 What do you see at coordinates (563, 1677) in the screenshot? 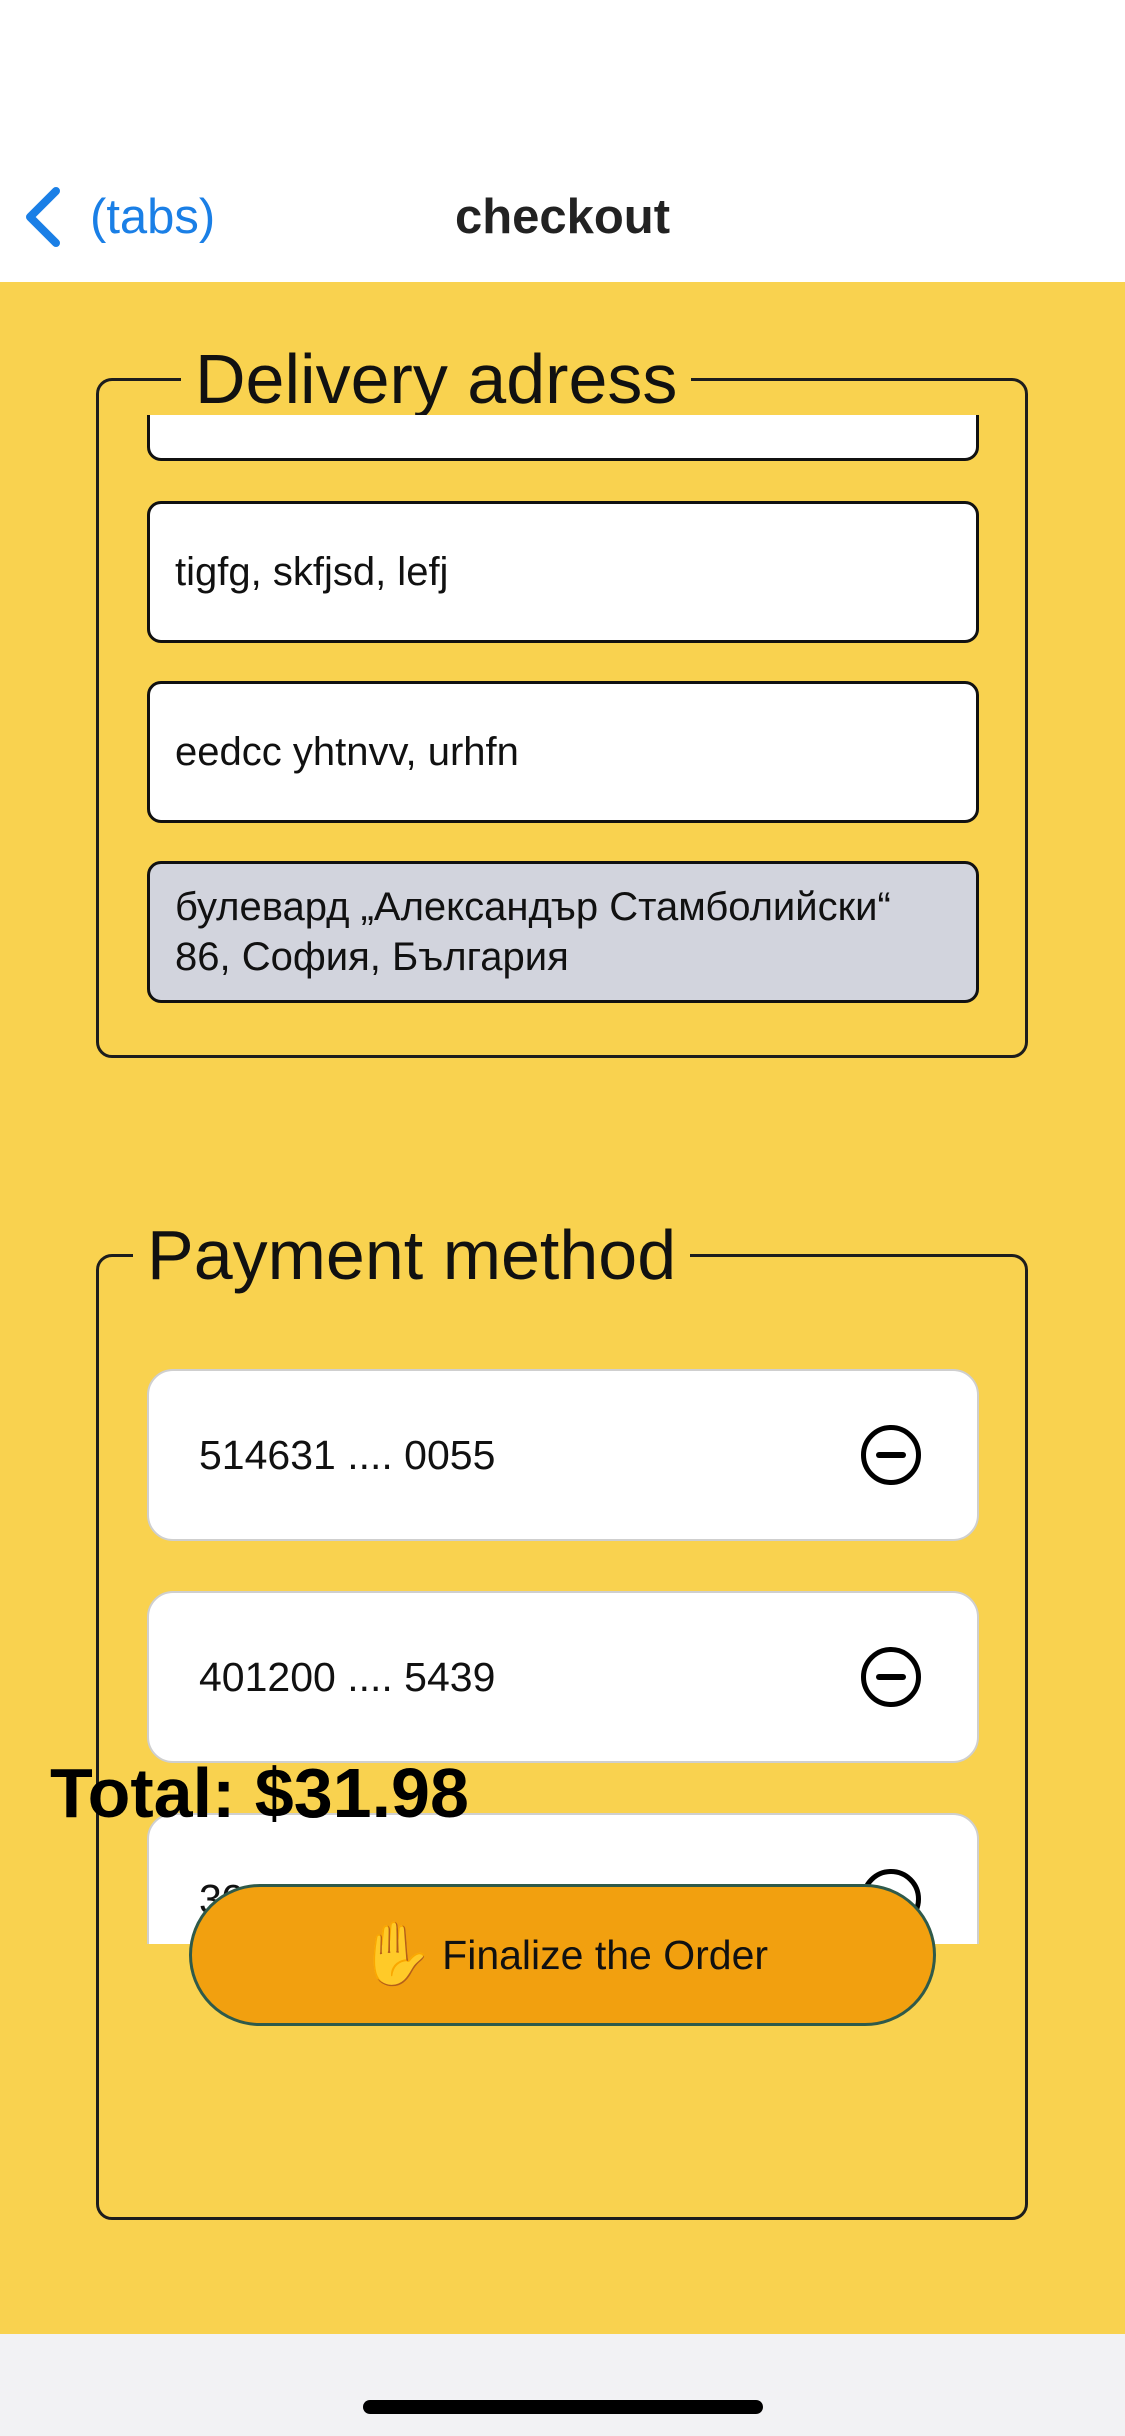
I see `card-option: 401200 .... 5439` at bounding box center [563, 1677].